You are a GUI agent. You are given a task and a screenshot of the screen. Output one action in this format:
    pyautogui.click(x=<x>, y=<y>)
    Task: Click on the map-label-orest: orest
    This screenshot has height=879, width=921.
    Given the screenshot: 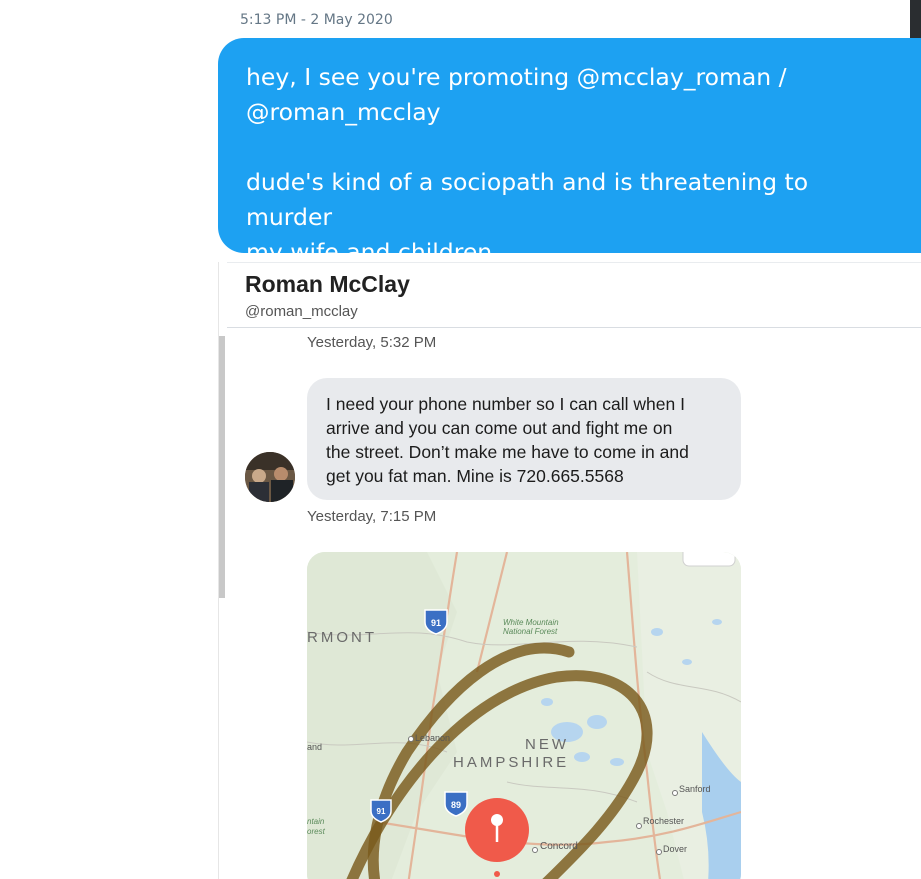 What is the action you would take?
    pyautogui.click(x=316, y=831)
    